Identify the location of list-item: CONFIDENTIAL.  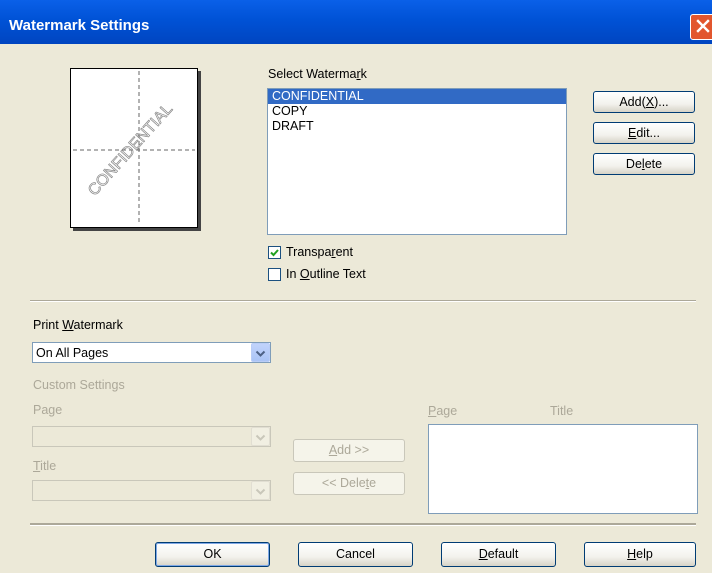
(417, 96).